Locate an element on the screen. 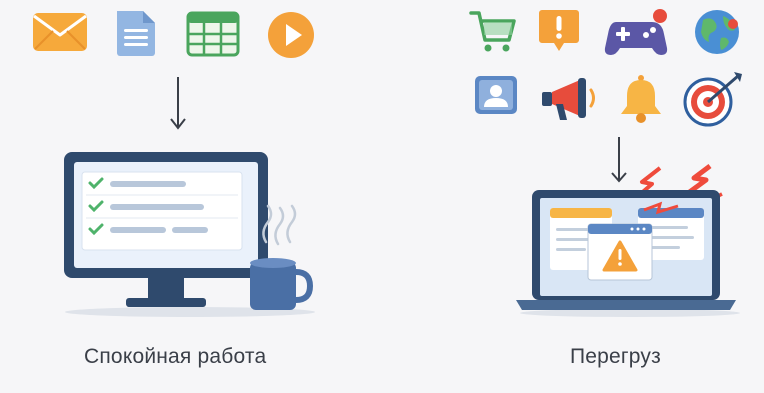  monitor-illustration is located at coordinates (189, 234).